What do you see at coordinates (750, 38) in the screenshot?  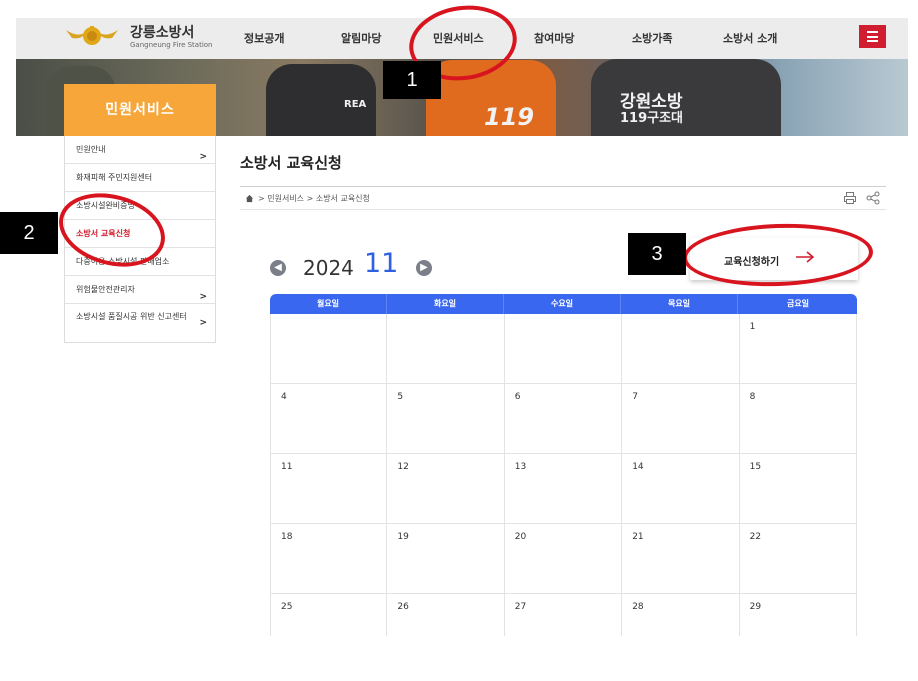 I see `nav-station-intro: 소방서 소개` at bounding box center [750, 38].